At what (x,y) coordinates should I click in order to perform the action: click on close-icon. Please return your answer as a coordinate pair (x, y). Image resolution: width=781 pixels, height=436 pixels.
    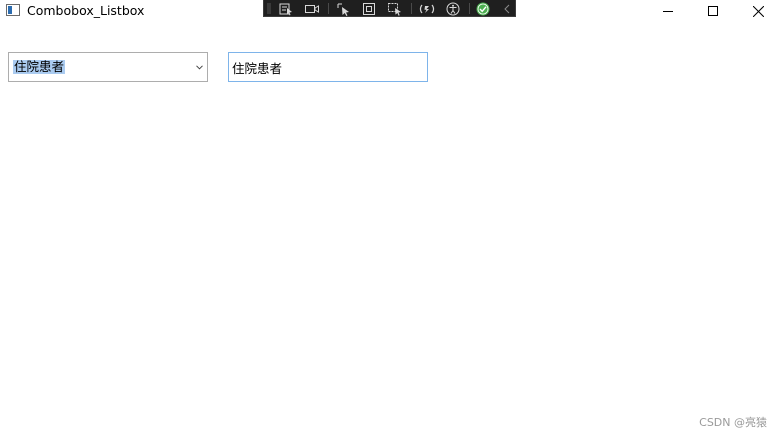
    Looking at the image, I should click on (758, 11).